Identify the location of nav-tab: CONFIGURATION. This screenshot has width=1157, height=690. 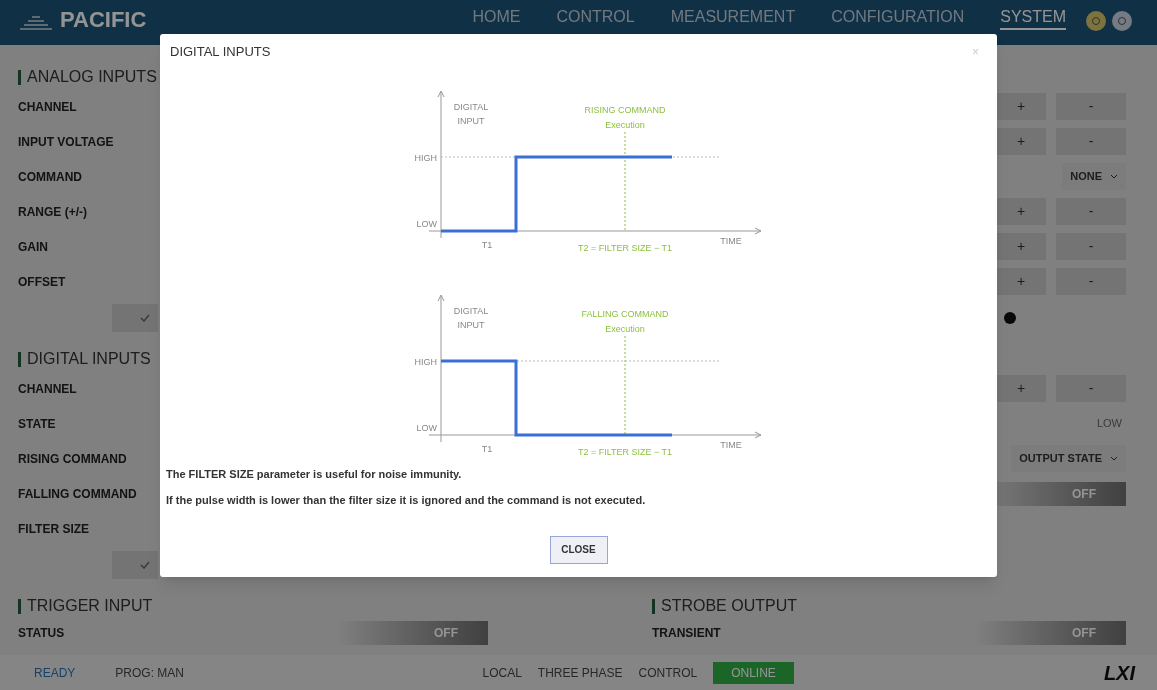
(898, 18).